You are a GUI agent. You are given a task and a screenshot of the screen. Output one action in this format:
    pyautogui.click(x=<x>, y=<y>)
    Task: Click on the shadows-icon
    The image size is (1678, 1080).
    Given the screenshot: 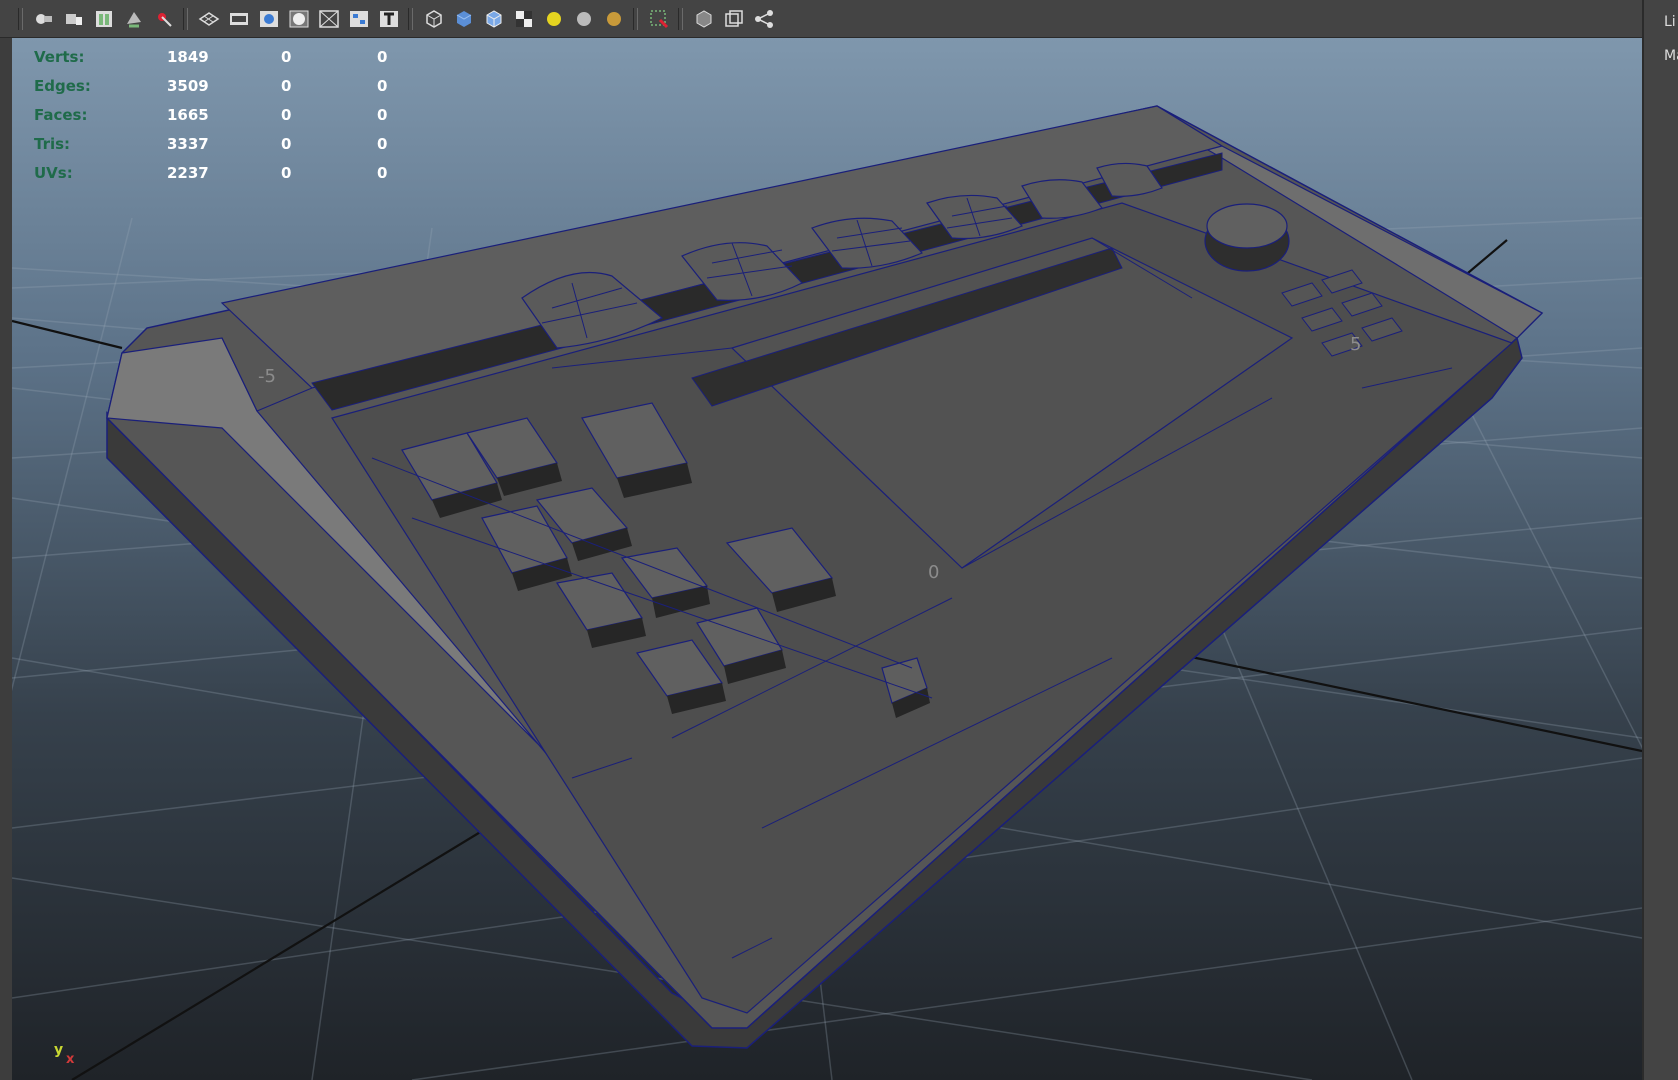 What is the action you would take?
    pyautogui.click(x=584, y=19)
    